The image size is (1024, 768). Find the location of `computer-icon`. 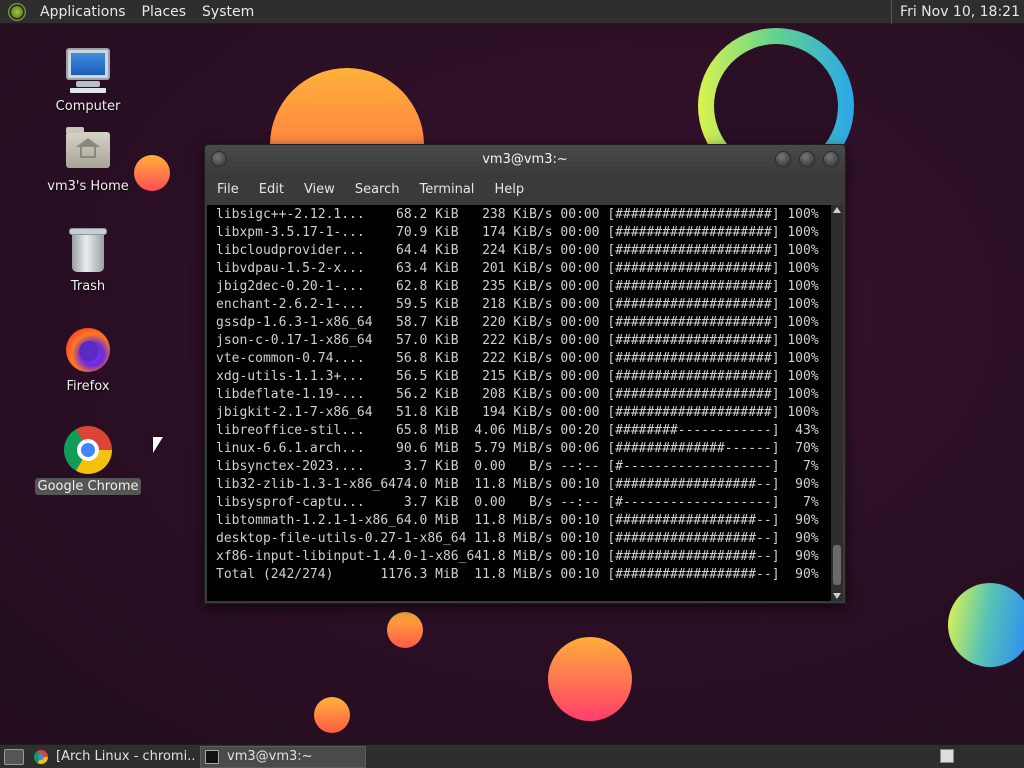

computer-icon is located at coordinates (88, 70).